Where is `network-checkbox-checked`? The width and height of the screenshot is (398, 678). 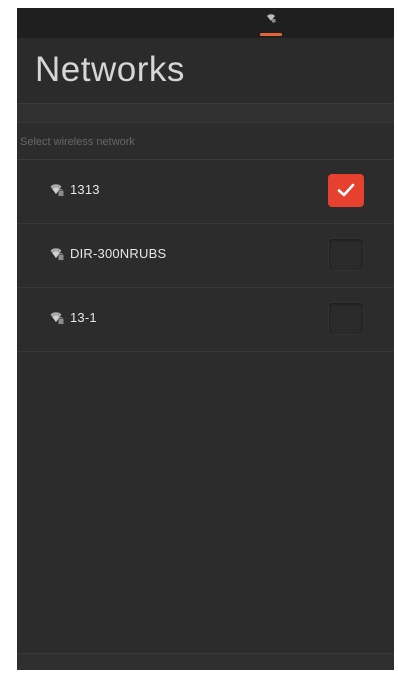 network-checkbox-checked is located at coordinates (346, 190).